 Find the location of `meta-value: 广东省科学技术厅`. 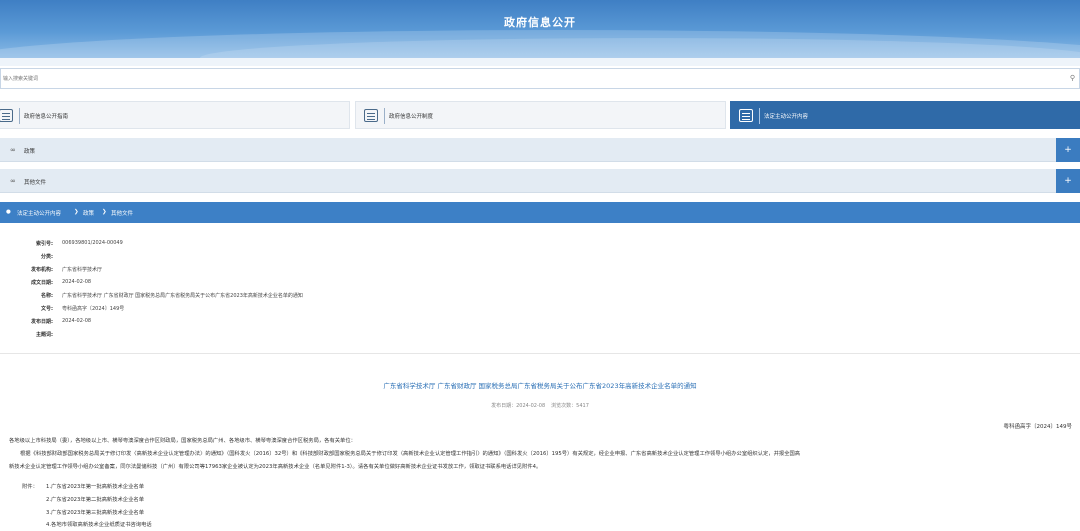

meta-value: 广东省科学技术厅 is located at coordinates (82, 270).